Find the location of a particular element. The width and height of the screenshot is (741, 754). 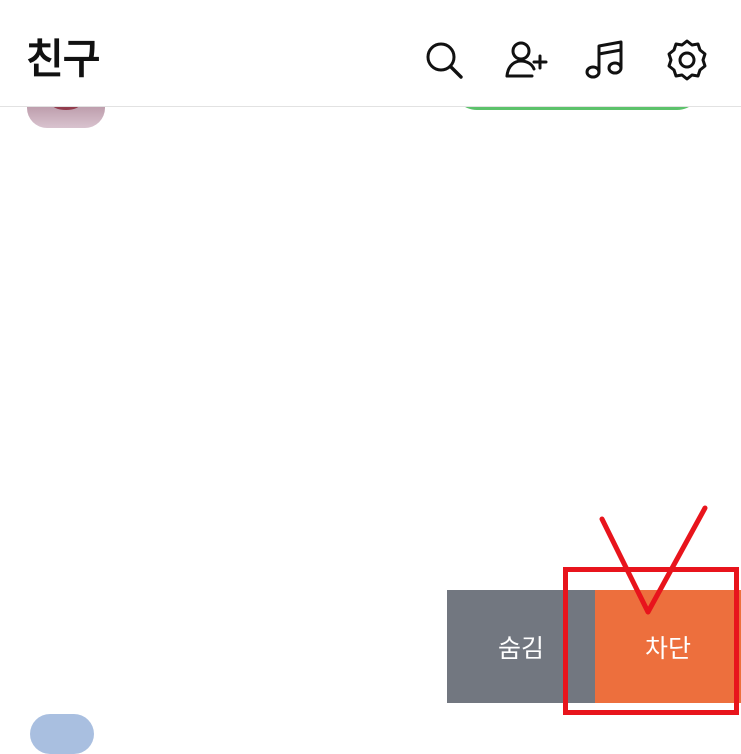

search-icon is located at coordinates (444, 60).